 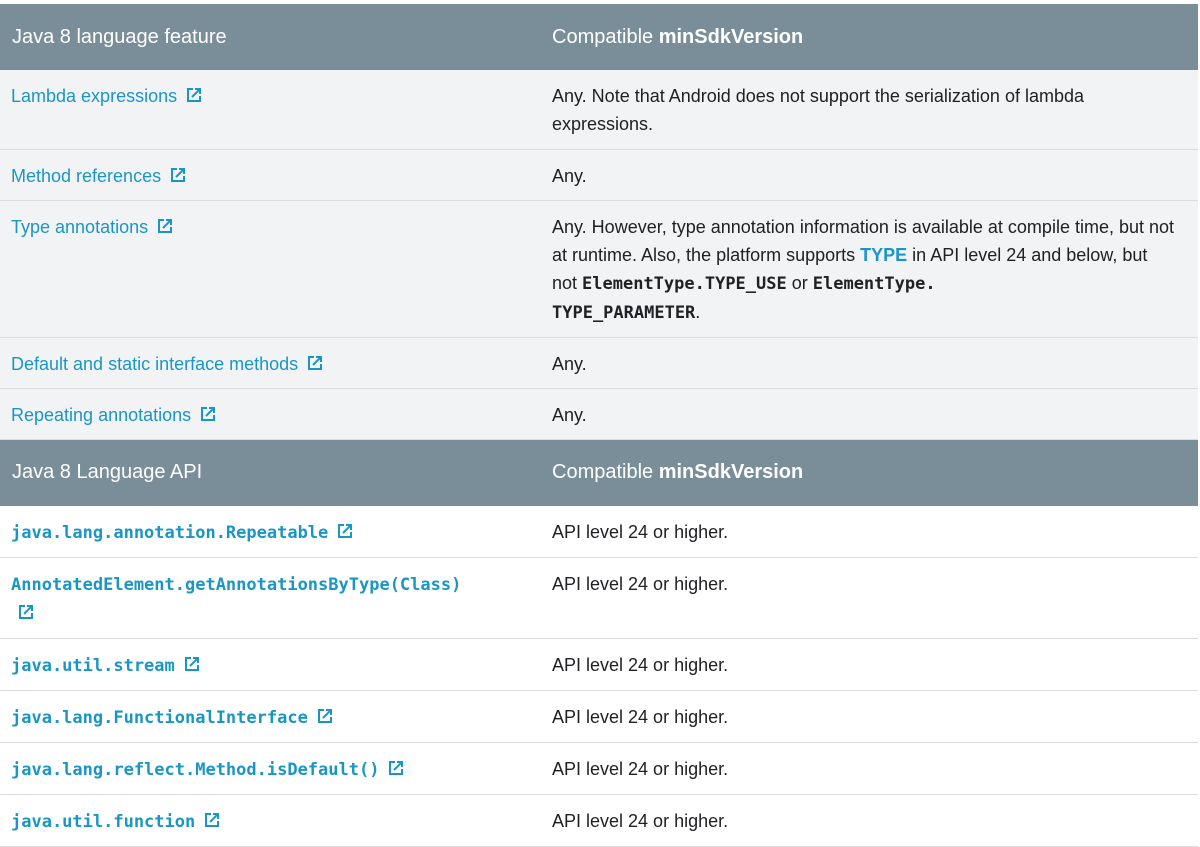 I want to click on api-link-util-function: java.util.function, so click(x=116, y=822).